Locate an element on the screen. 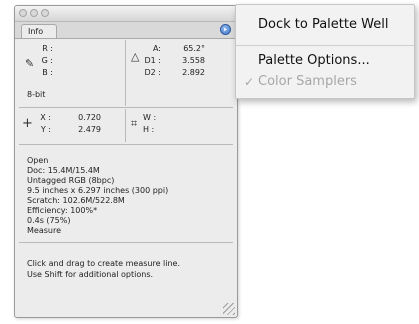 This screenshot has width=419, height=324. menu-arrow-icon: ▸ is located at coordinates (225, 29).